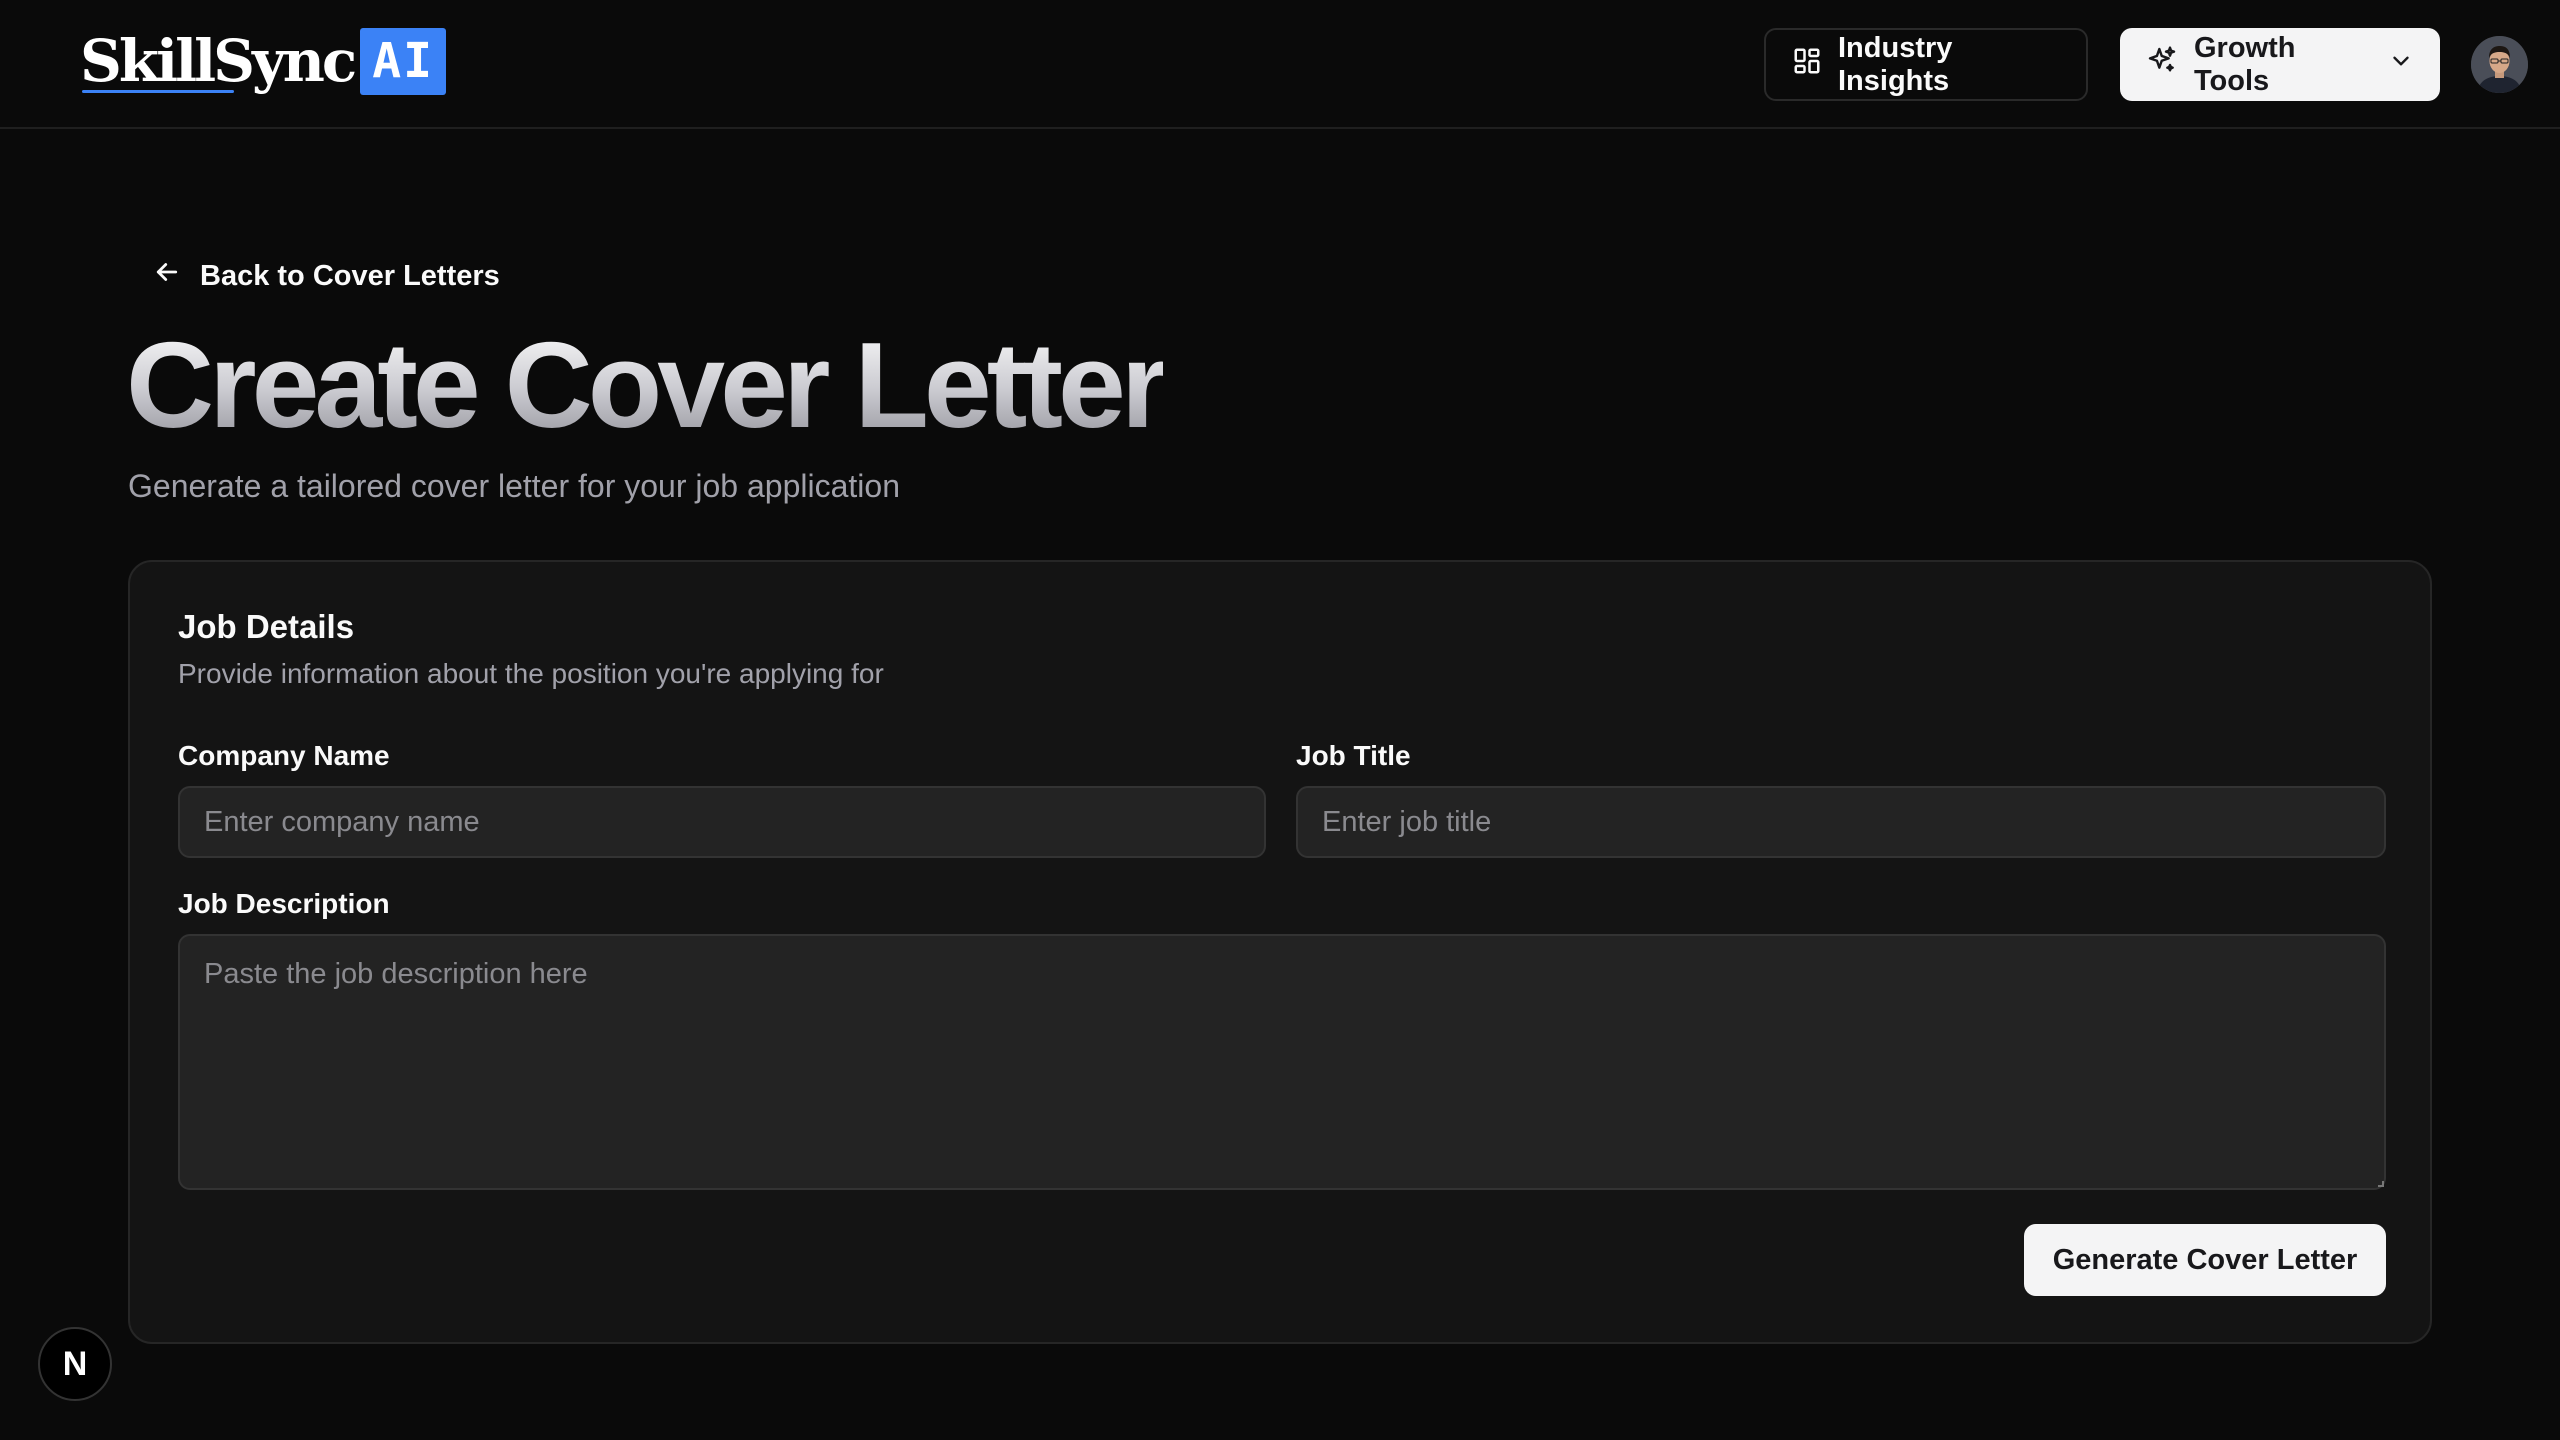 Image resolution: width=2560 pixels, height=1440 pixels. Describe the element at coordinates (1895, 64) in the screenshot. I see `industry-insights-label: Industry Insights` at that location.